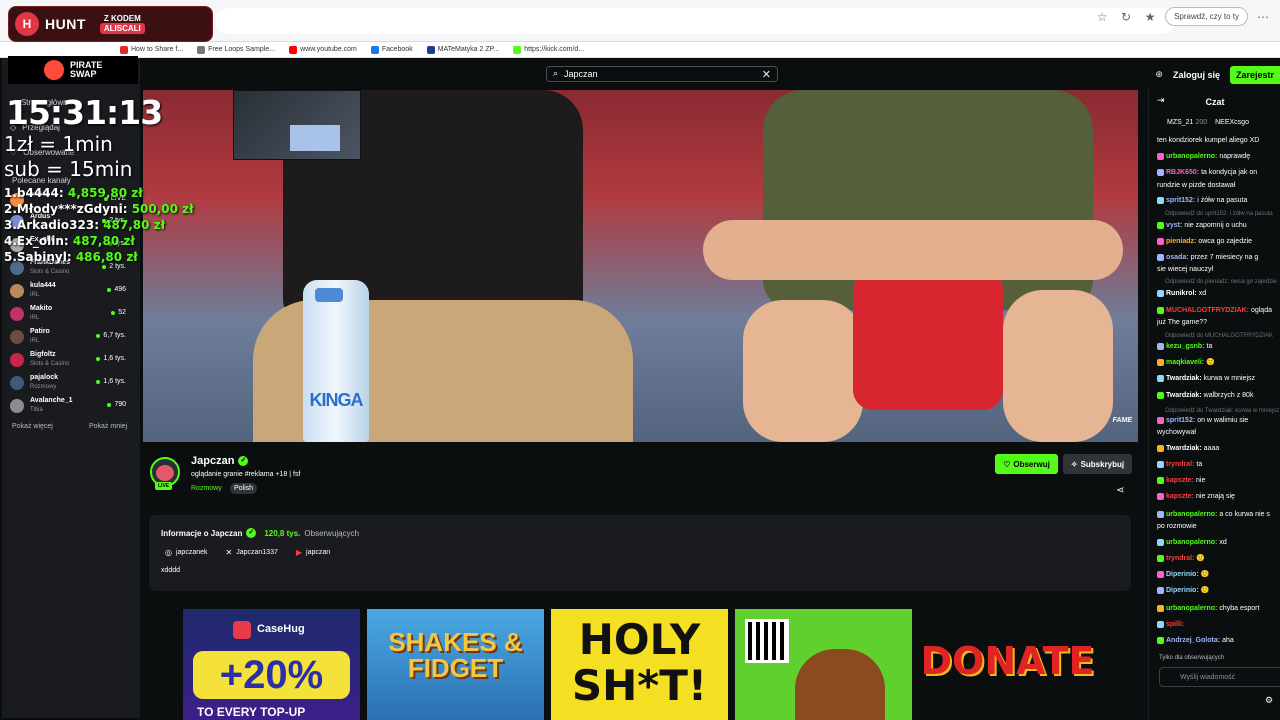 This screenshot has height=720, width=1280. I want to click on chat-username: maqkiaveli:, so click(1185, 362).